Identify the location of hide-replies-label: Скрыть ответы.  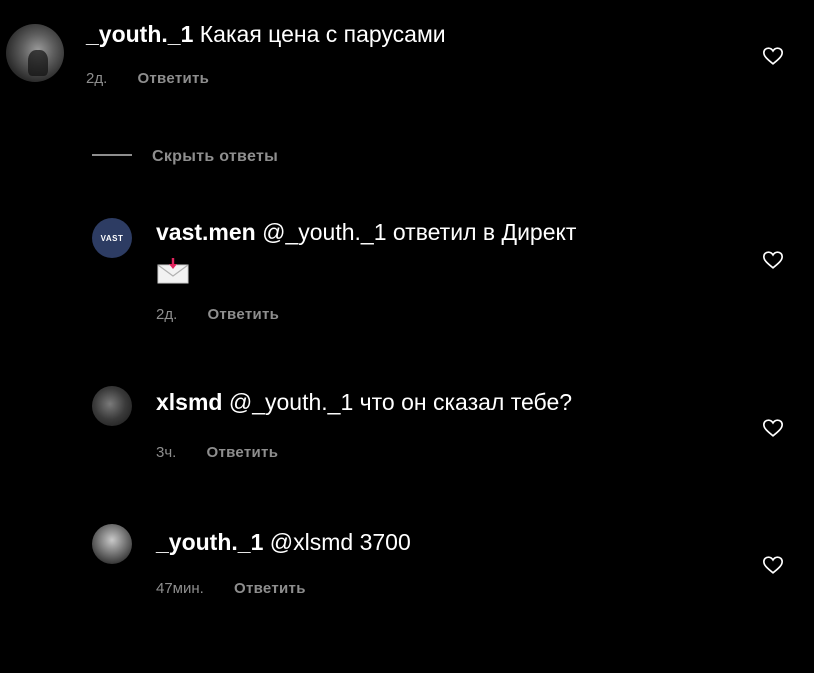
(215, 156).